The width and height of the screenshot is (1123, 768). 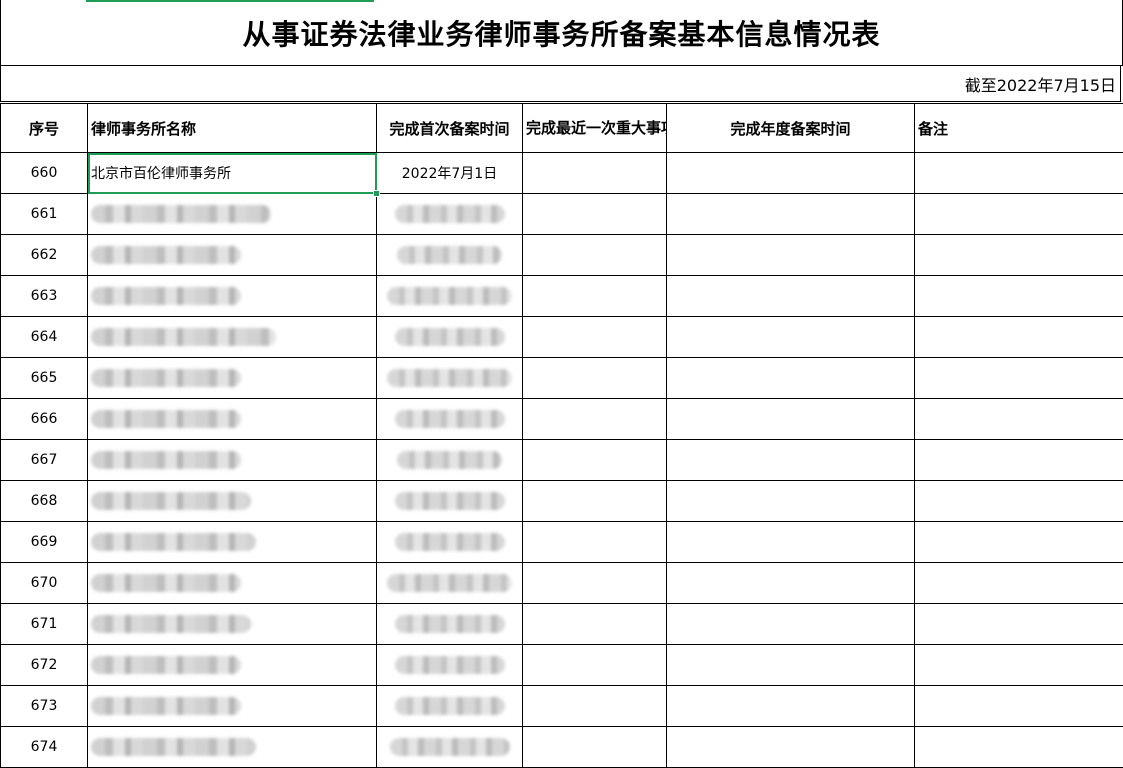 What do you see at coordinates (594, 128) in the screenshot?
I see `header-major-filing: 完成最近一次重大事项备案时间` at bounding box center [594, 128].